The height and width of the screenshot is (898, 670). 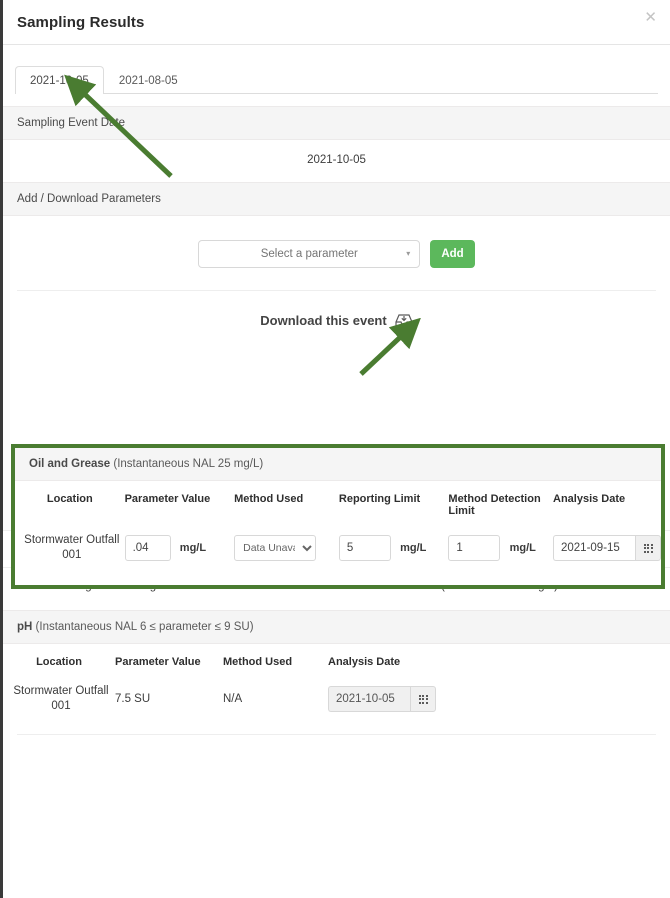 What do you see at coordinates (364, 548) in the screenshot?
I see `reporting-limit-input` at bounding box center [364, 548].